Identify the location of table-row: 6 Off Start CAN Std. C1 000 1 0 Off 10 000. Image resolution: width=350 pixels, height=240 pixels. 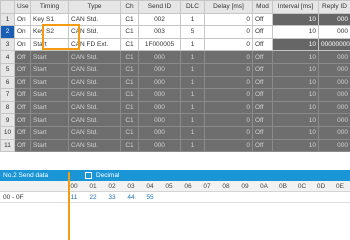
(175, 82).